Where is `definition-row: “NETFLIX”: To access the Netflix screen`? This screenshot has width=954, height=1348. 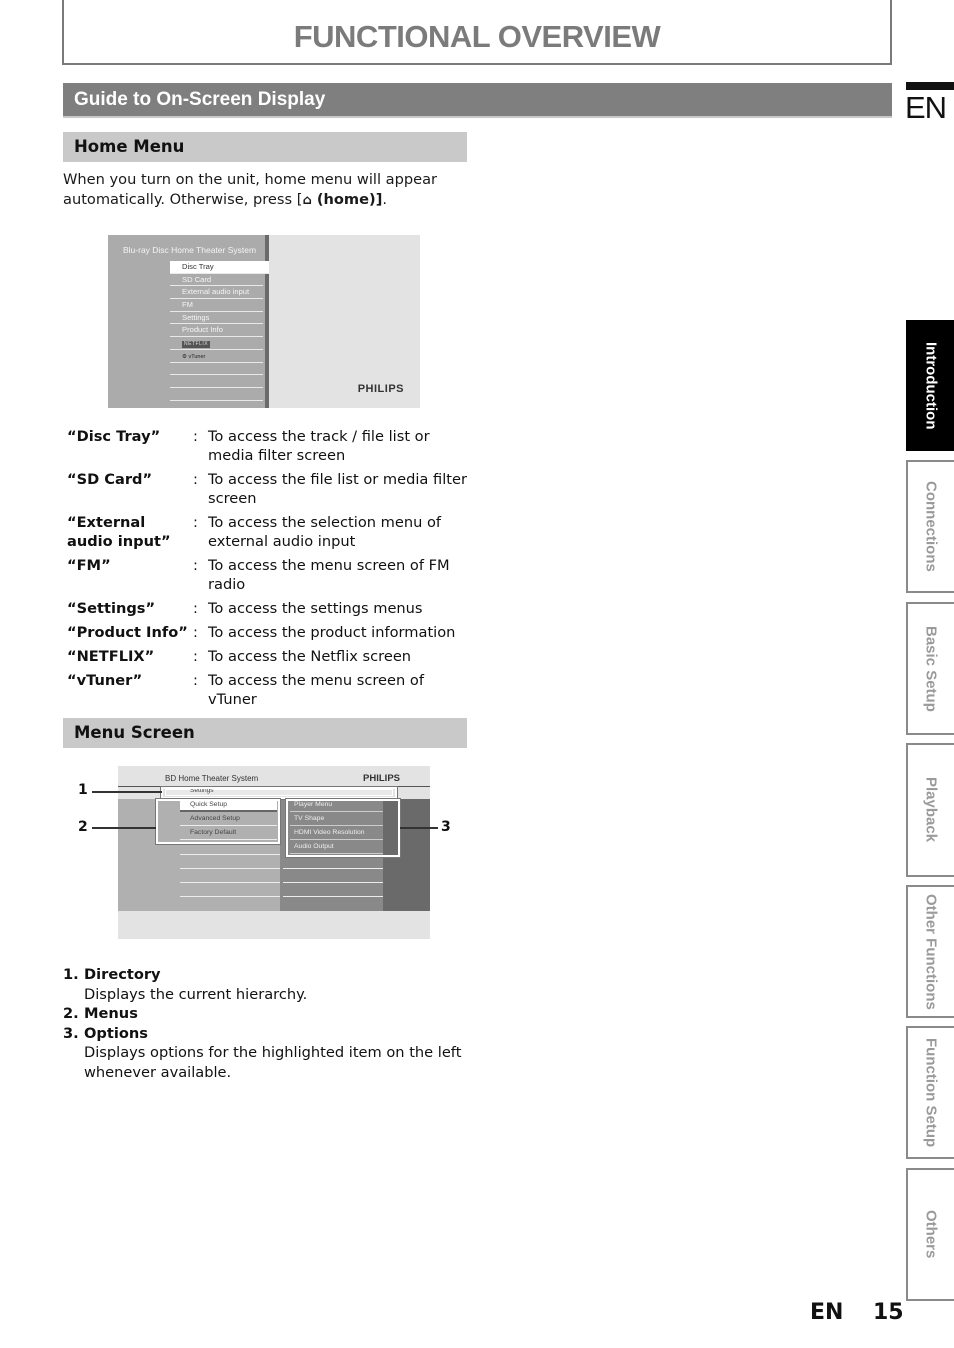 definition-row: “NETFLIX”: To access the Netflix screen is located at coordinates (272, 656).